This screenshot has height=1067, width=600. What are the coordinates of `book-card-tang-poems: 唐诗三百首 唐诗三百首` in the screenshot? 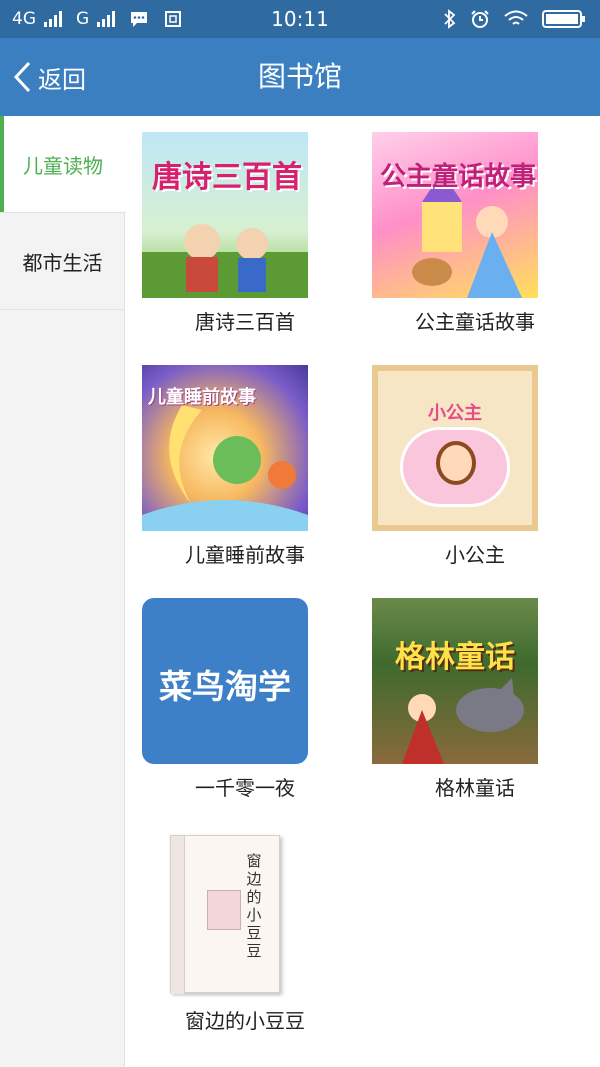 It's located at (245, 232).